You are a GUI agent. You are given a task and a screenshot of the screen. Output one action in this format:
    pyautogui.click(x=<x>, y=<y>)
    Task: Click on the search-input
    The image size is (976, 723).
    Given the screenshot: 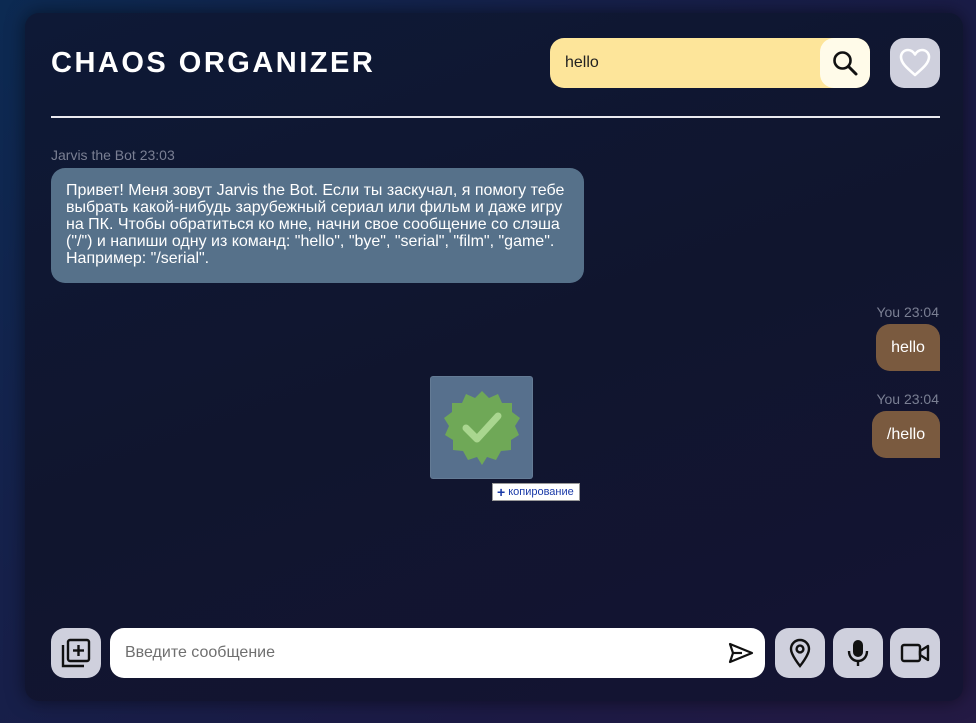 What is the action you would take?
    pyautogui.click(x=685, y=63)
    